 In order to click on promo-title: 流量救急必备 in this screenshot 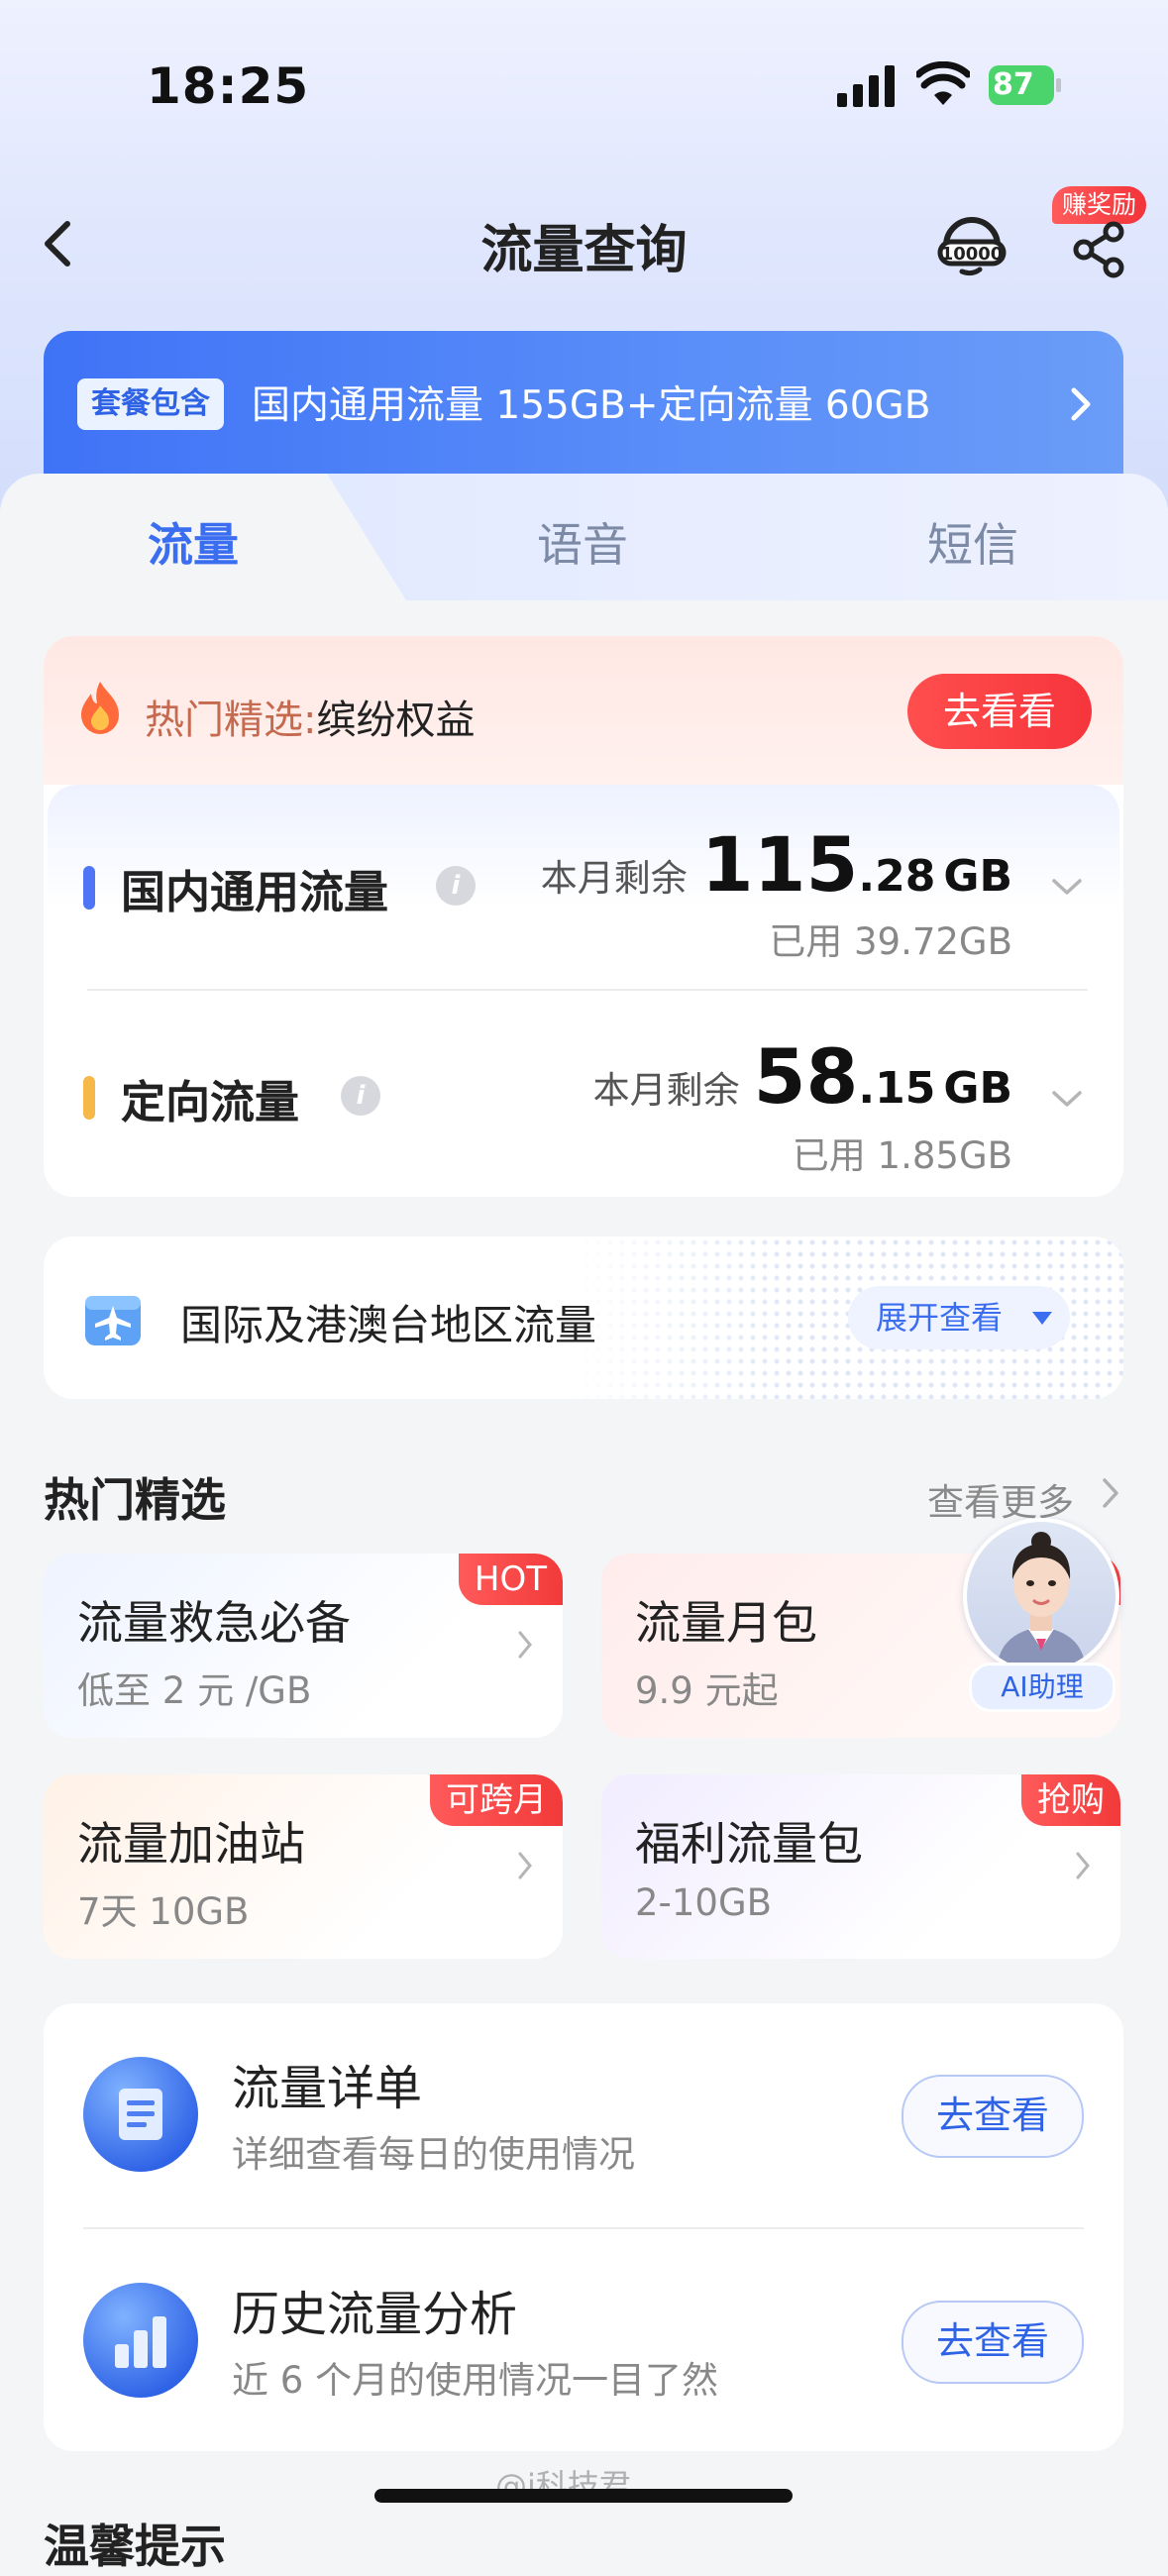, I will do `click(214, 1623)`.